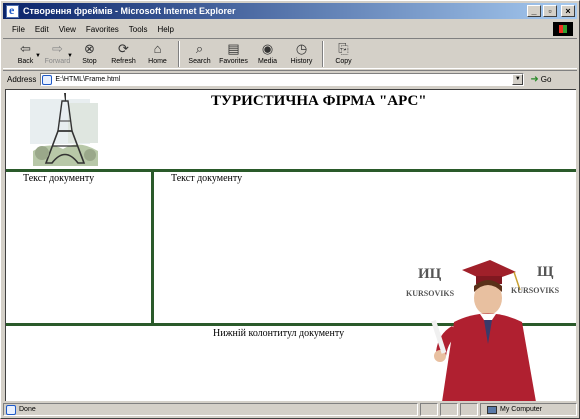 The height and width of the screenshot is (419, 580). What do you see at coordinates (430, 274) in the screenshot?
I see `watermark-left-title: ИЦ` at bounding box center [430, 274].